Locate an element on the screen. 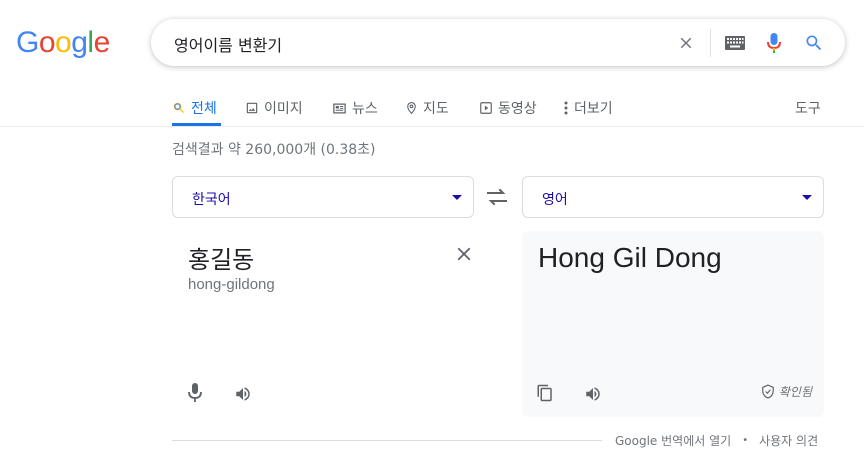 The width and height of the screenshot is (864, 465). google-logo: Google is located at coordinates (63, 43).